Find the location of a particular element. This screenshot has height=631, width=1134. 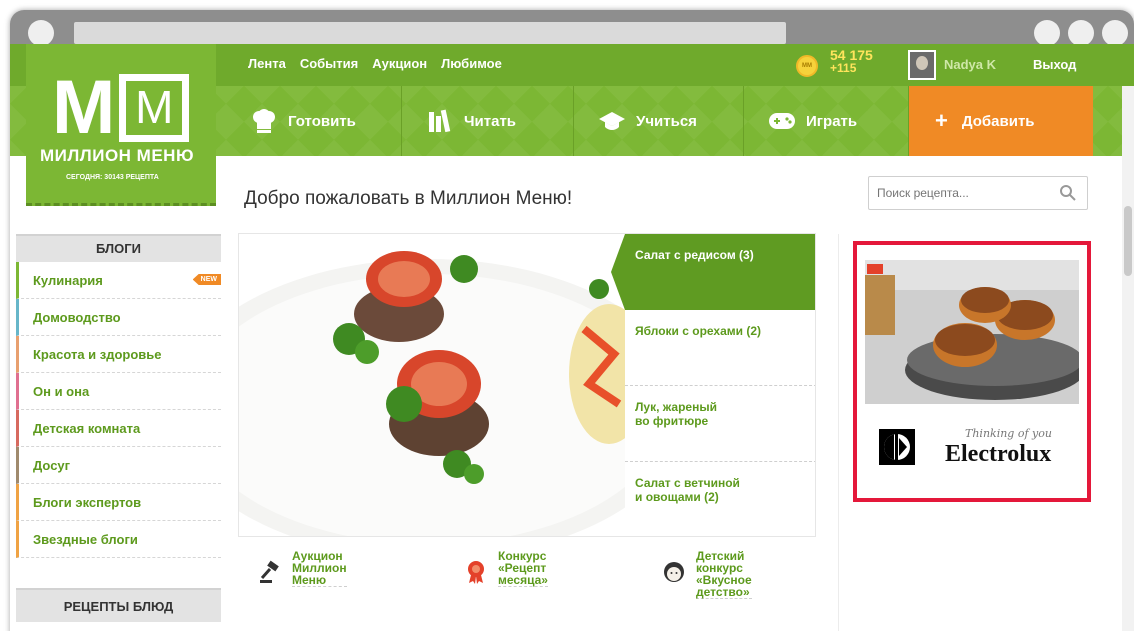

slider-tab-radish-salad: Салат с редисом (3) is located at coordinates (713, 272).